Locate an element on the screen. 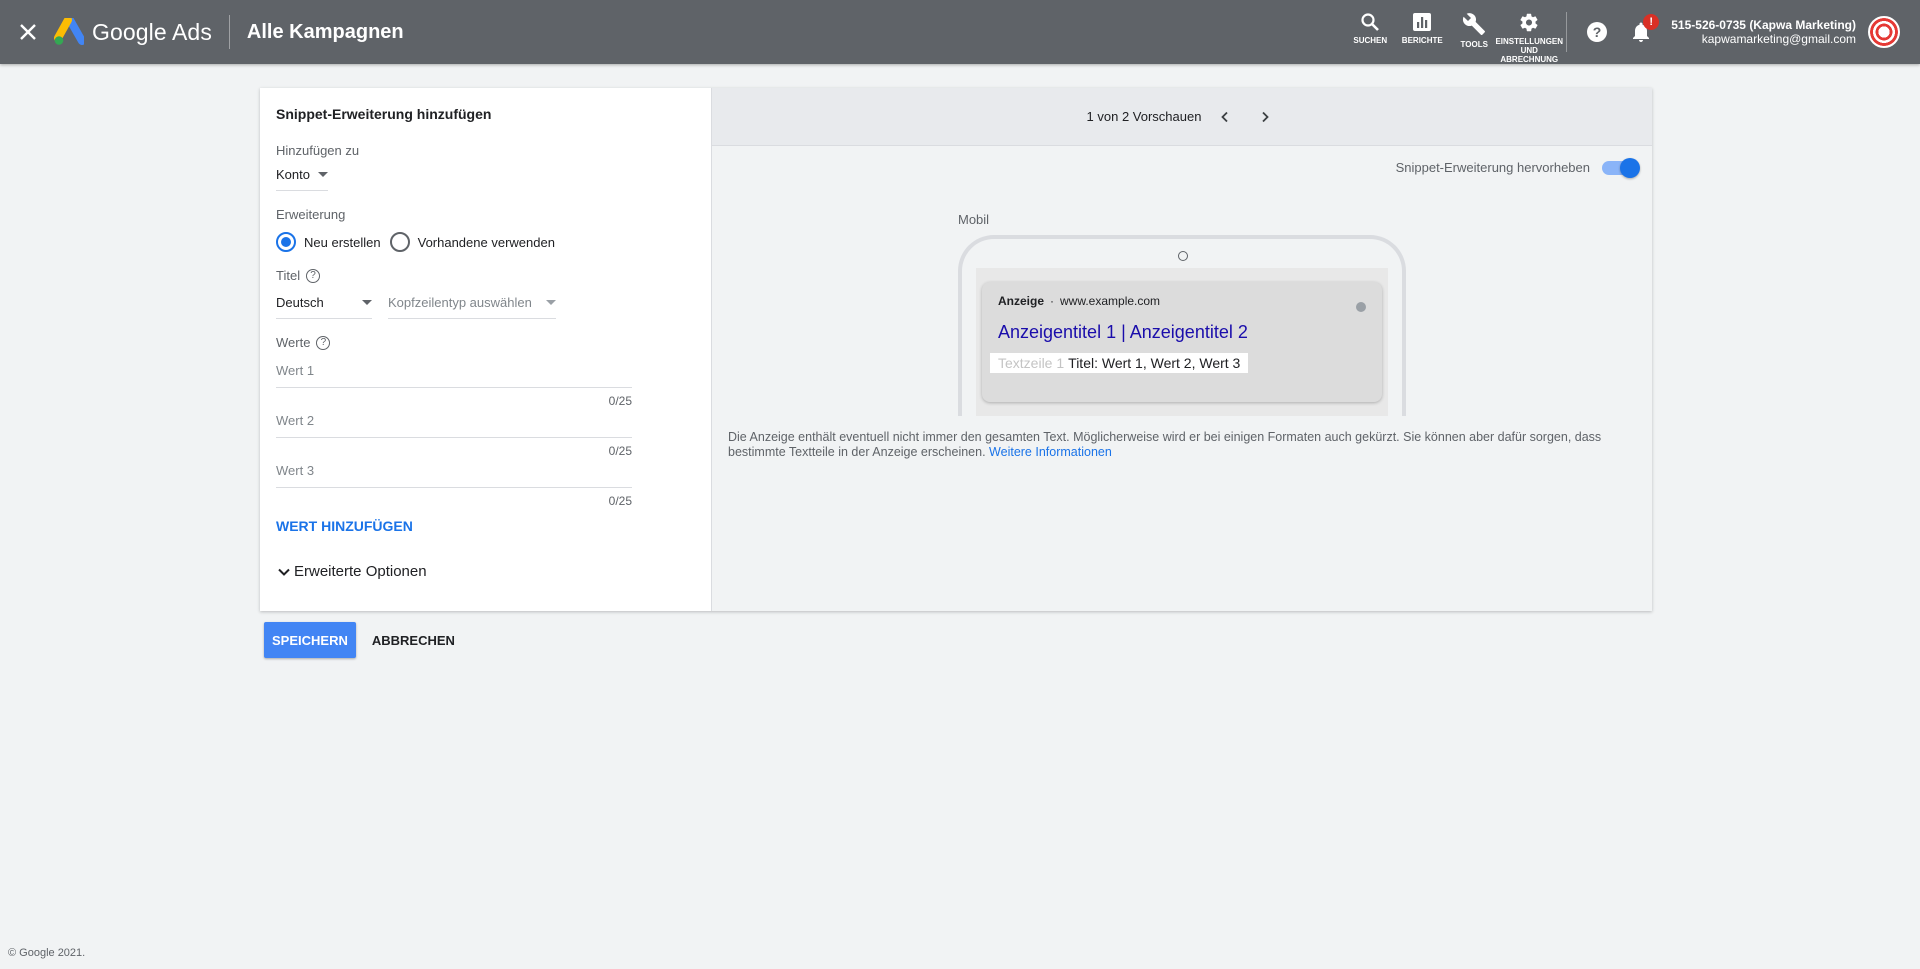 Image resolution: width=1920 pixels, height=969 pixels. footer-copyright: © Google 2021. is located at coordinates (47, 953).